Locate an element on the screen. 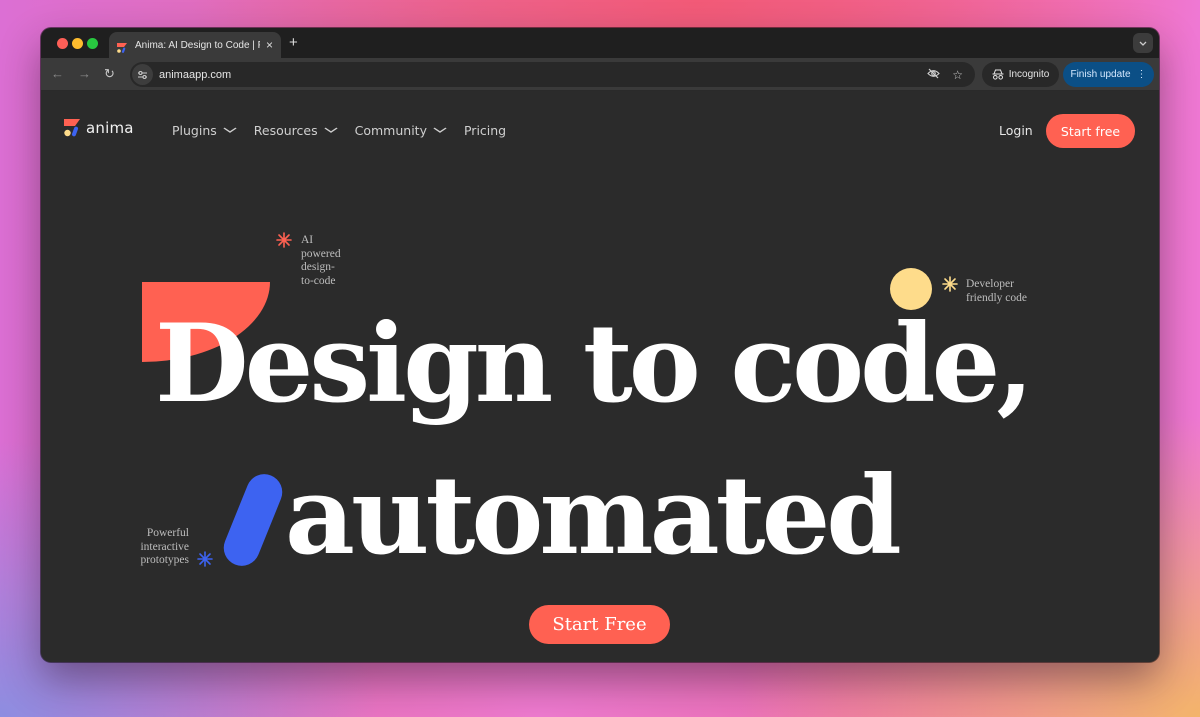  tab-anima: Anima: AI Design to Code | Fig × is located at coordinates (195, 45).